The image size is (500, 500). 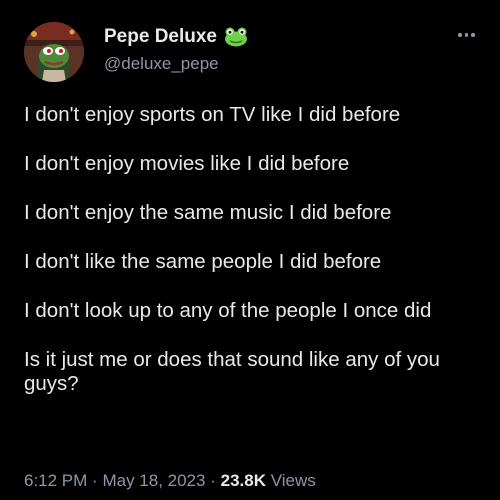 I want to click on author-display-name-row: Pepe Deluxe, so click(x=176, y=37).